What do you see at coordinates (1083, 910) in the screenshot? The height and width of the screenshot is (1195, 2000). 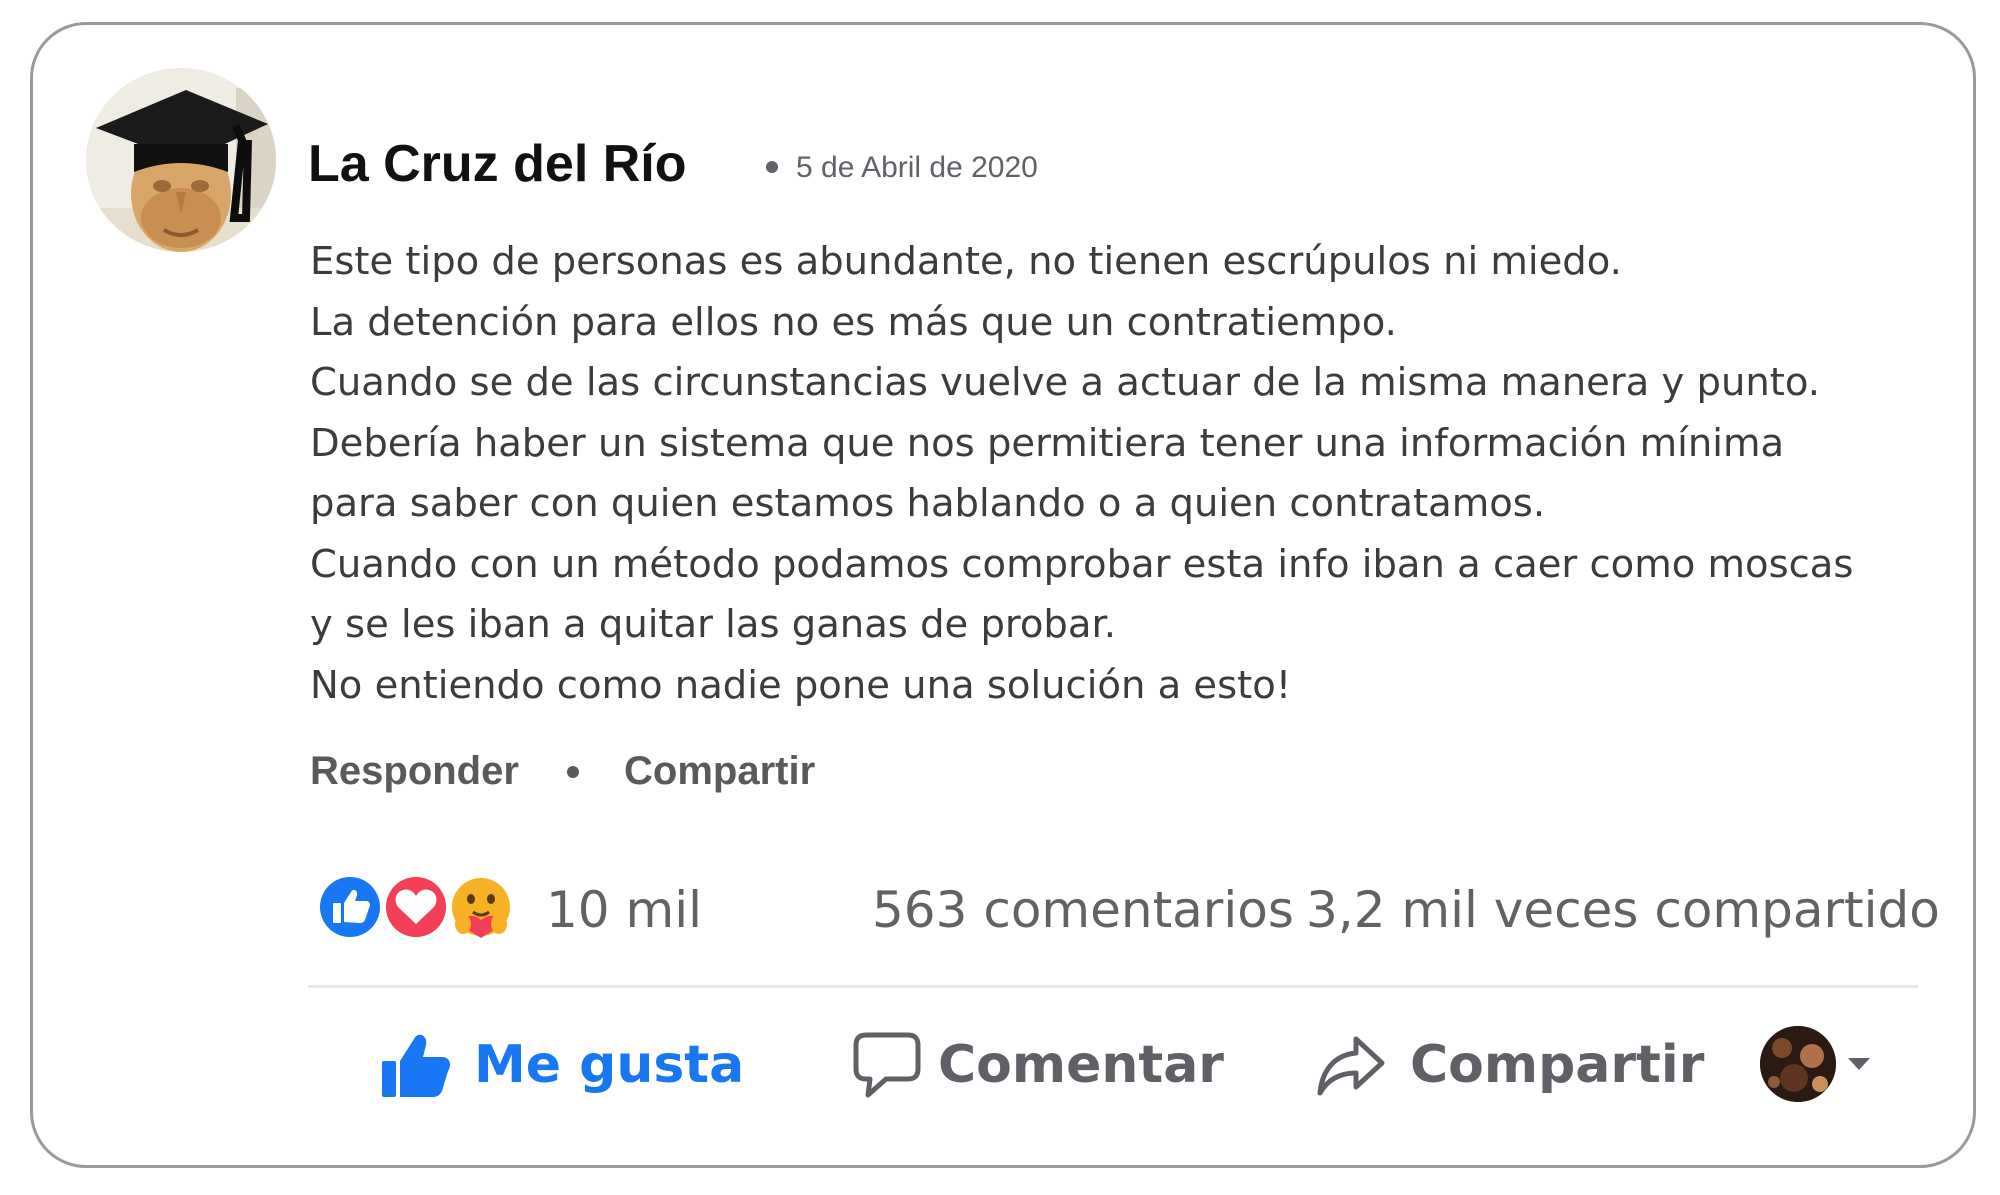 I see `comments-count: 563 comentarios` at bounding box center [1083, 910].